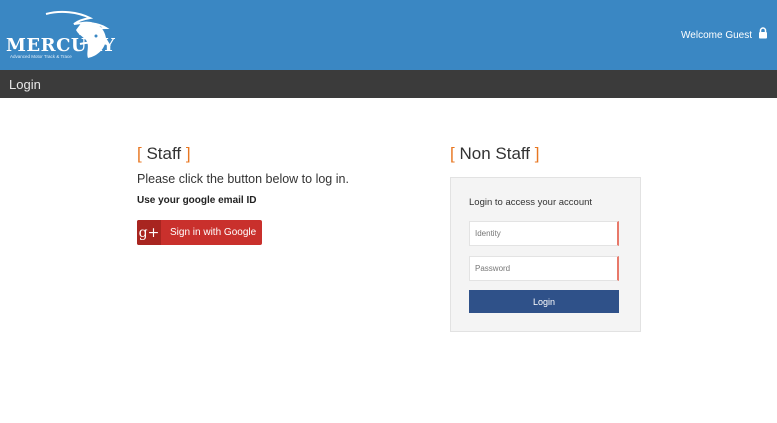 The height and width of the screenshot is (423, 777). I want to click on google-signin-button: g+ Sign in with Google, so click(199, 232).